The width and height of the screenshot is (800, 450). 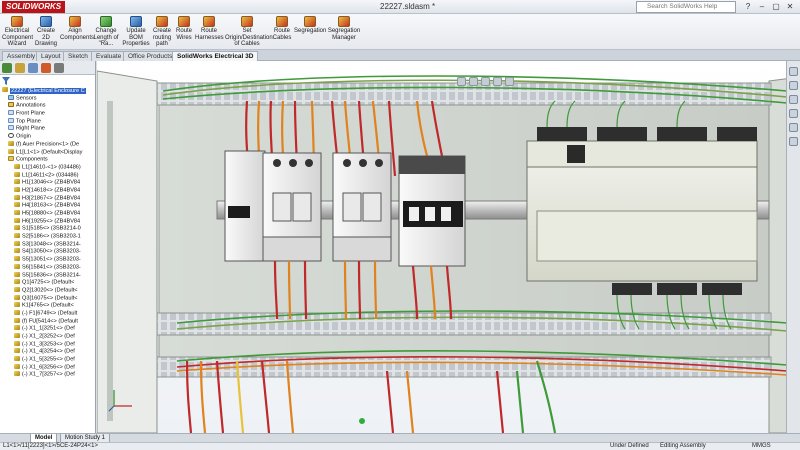 I want to click on display-manager-icon, so click(x=59, y=68).